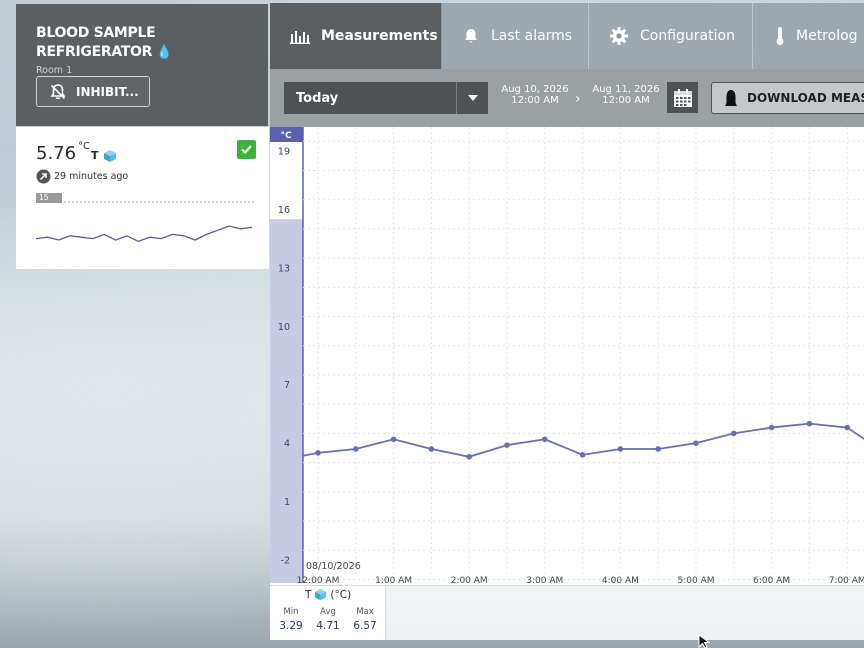 This screenshot has width=864, height=648. I want to click on tab-configuration: Configuration, so click(671, 36).